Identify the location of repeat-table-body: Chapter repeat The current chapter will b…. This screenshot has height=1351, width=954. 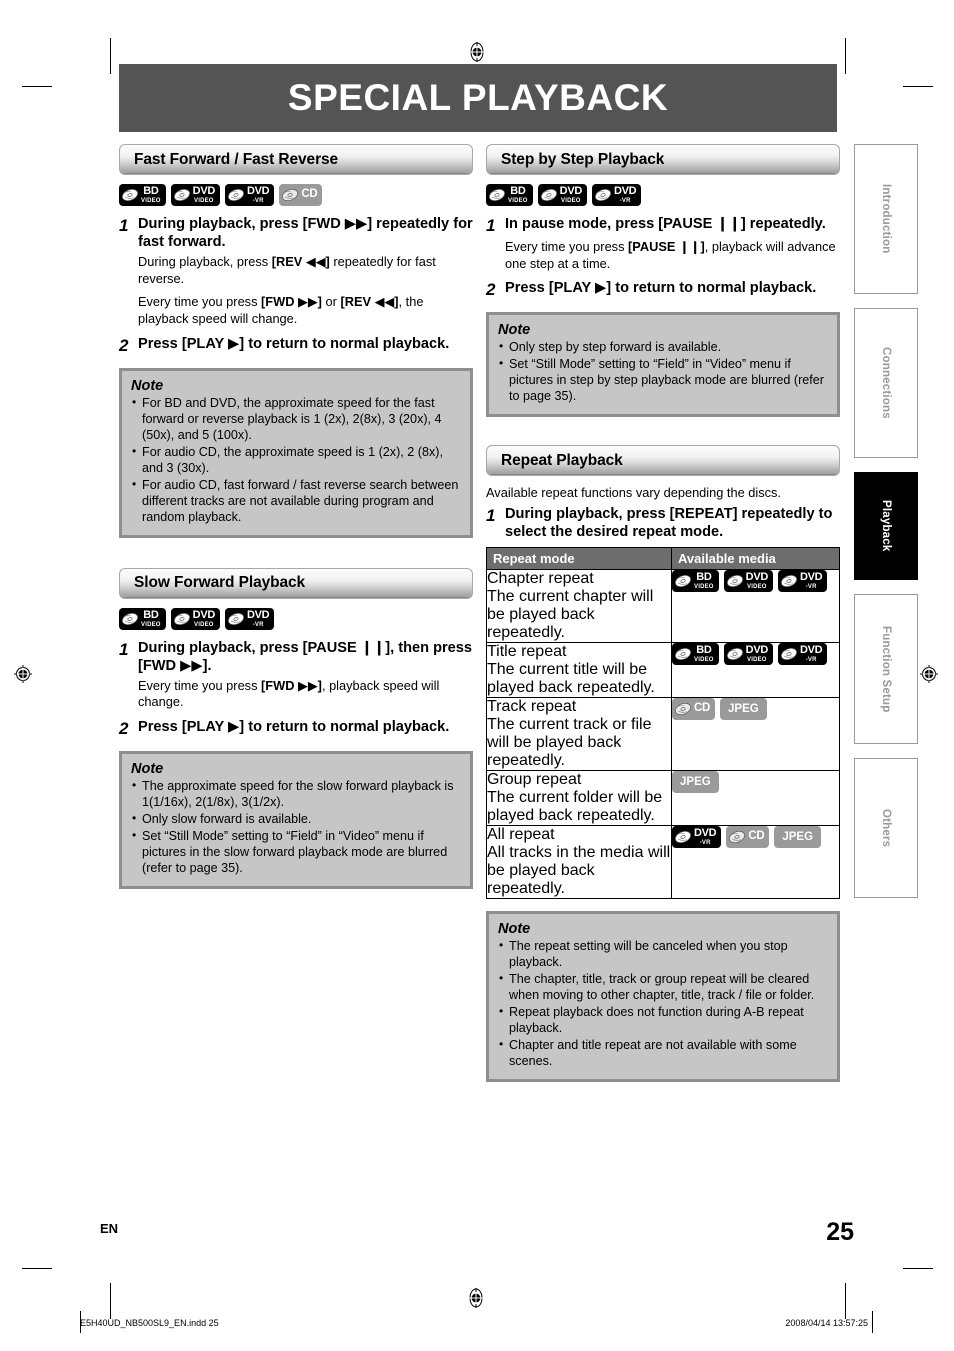
(663, 734).